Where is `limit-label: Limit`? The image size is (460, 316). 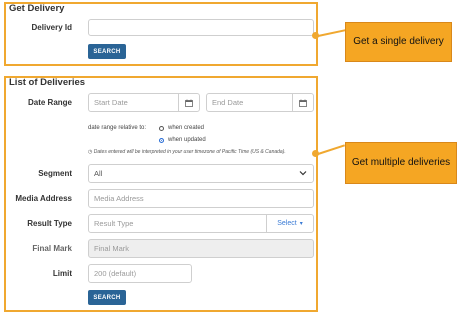 limit-label: Limit is located at coordinates (62, 273).